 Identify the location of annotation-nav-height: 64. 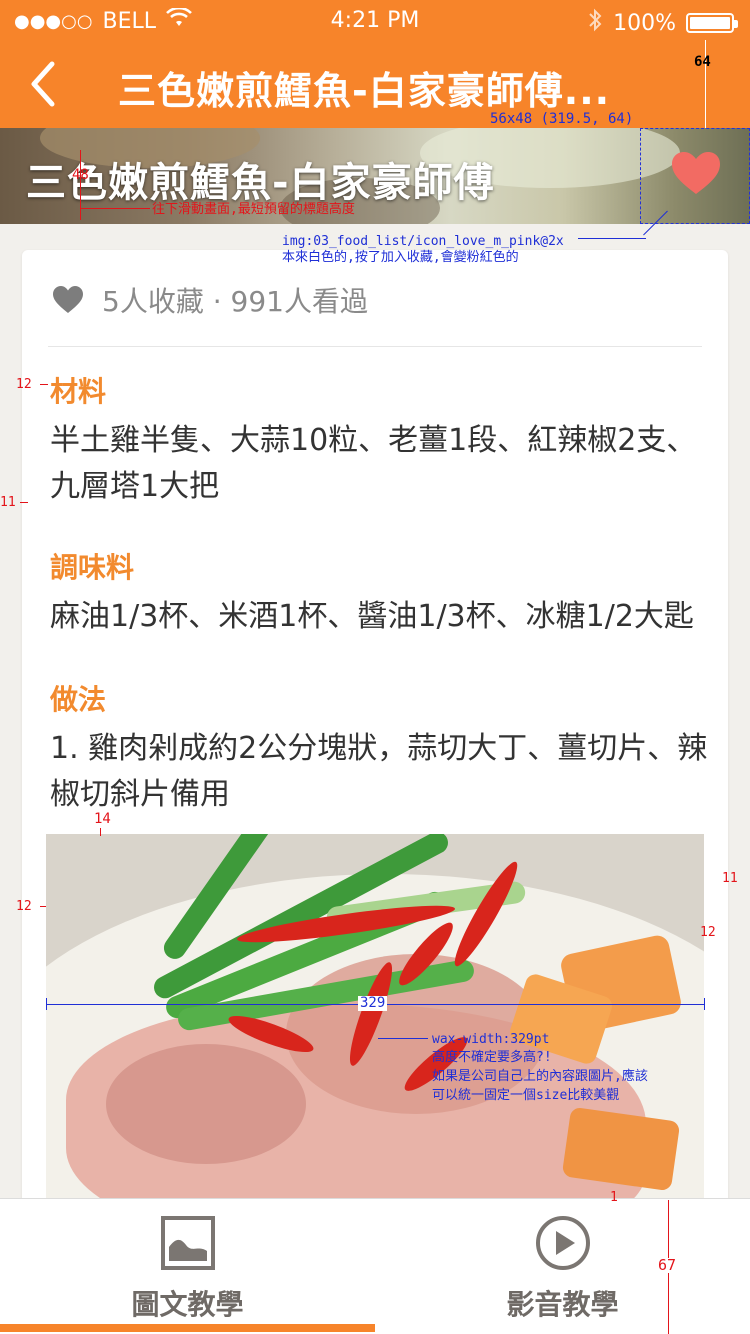
(702, 62).